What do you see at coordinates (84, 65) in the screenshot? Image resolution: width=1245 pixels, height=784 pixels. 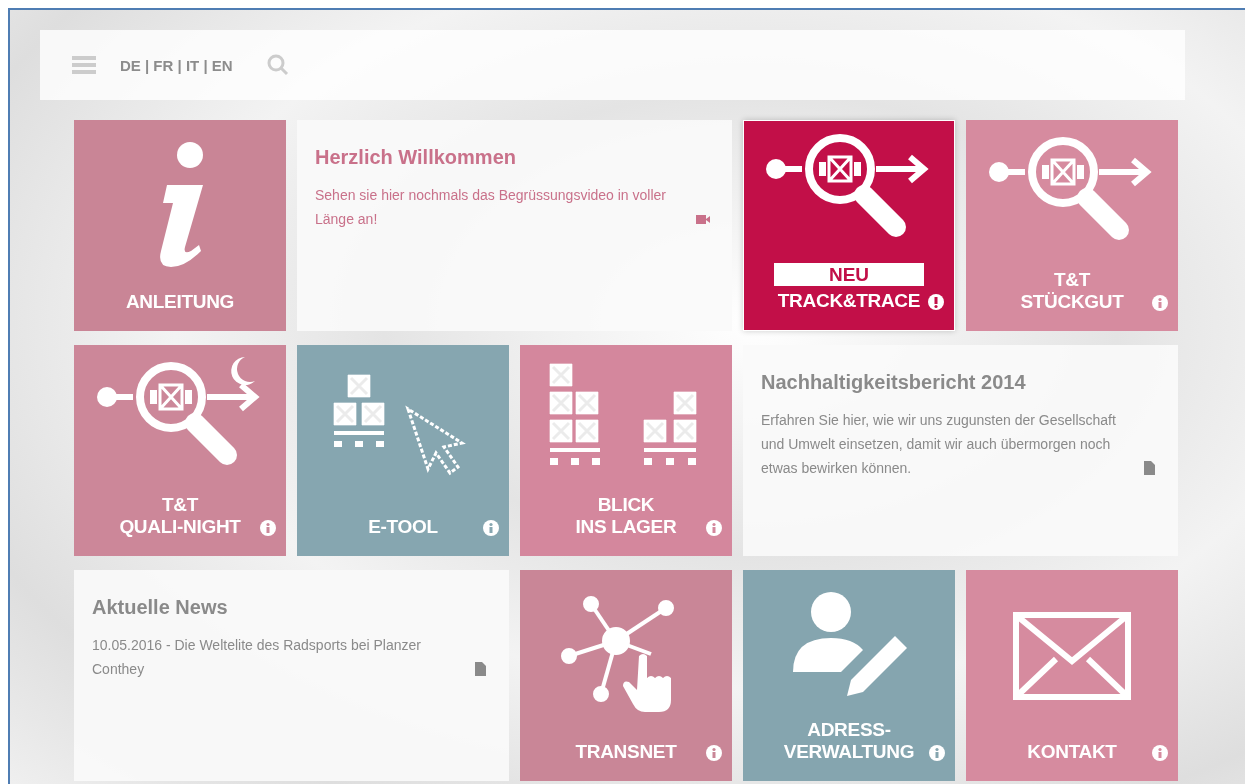 I see `menu-icon` at bounding box center [84, 65].